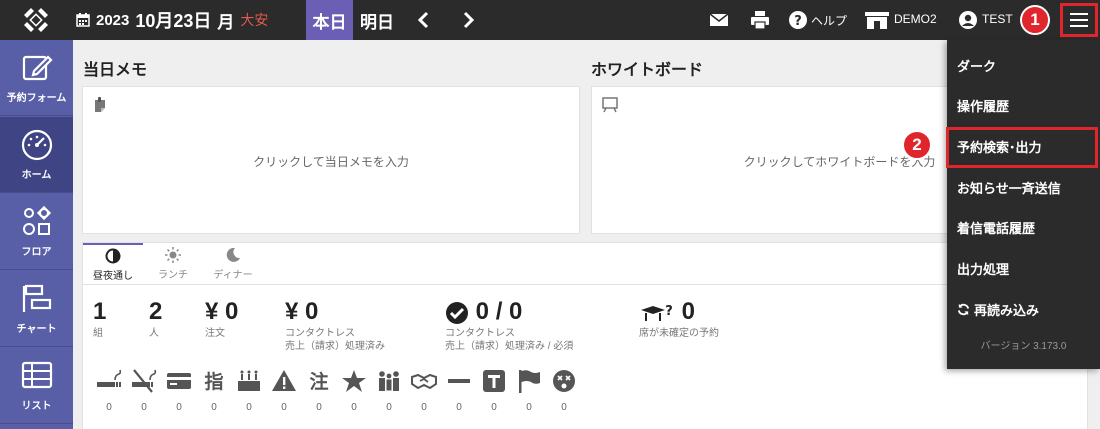  I want to click on edit-icon, so click(37, 68).